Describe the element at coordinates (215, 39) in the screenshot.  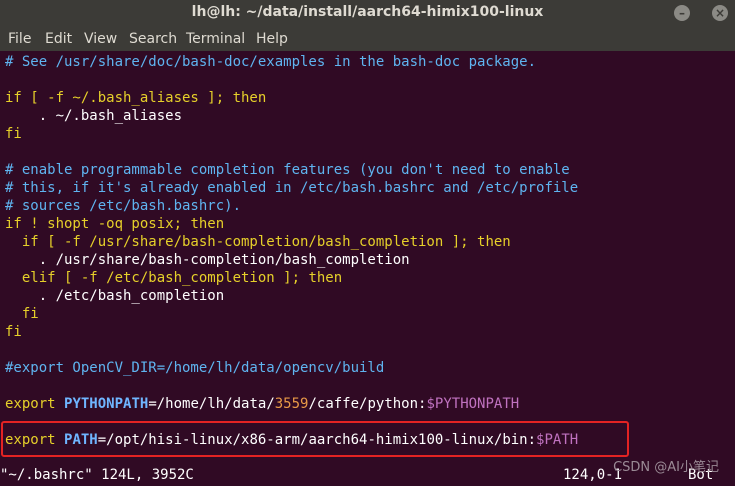
I see `menu-terminal: Terminal` at that location.